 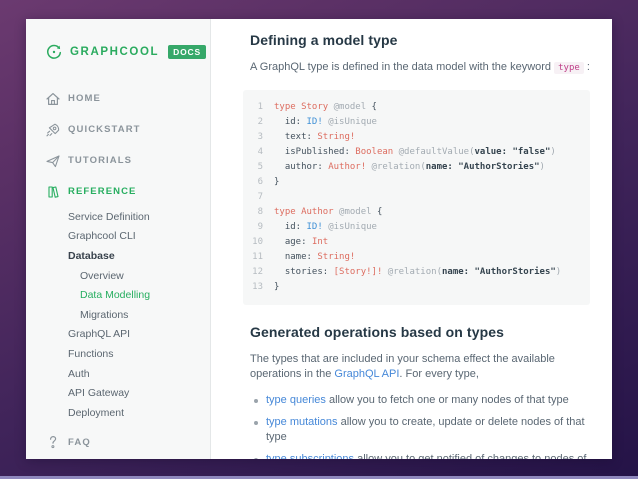 What do you see at coordinates (260, 182) in the screenshot?
I see `line-number: 6` at bounding box center [260, 182].